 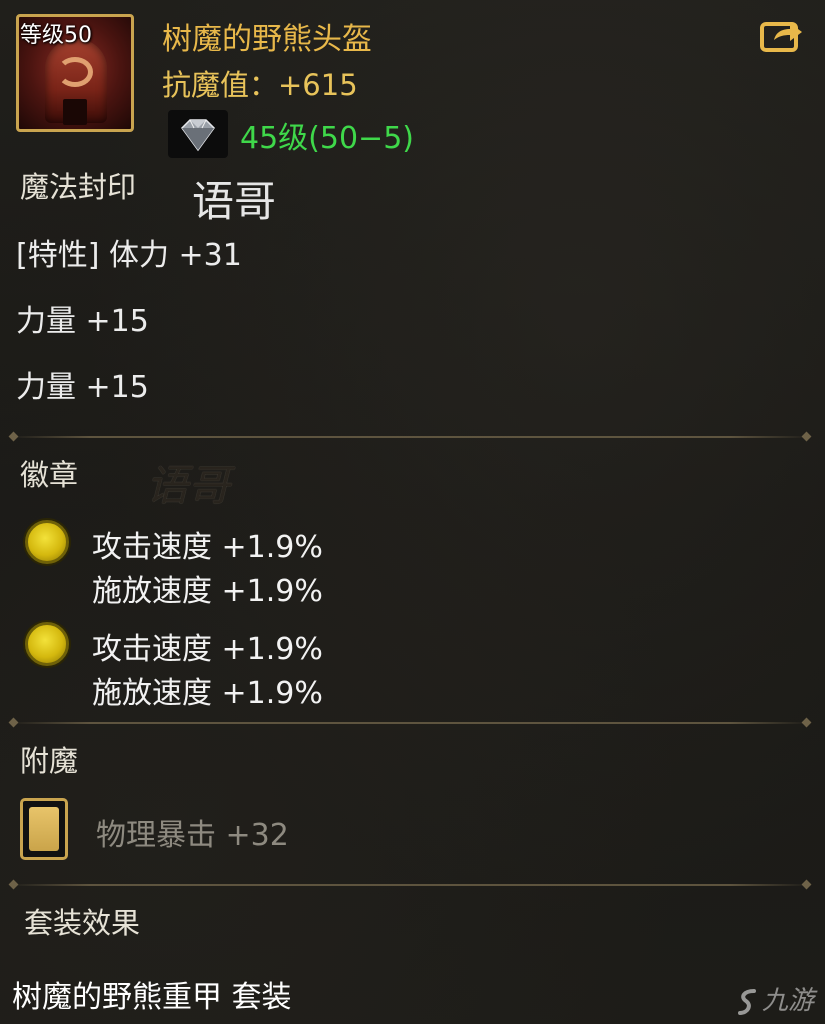 What do you see at coordinates (192, 835) in the screenshot?
I see `enchant-effect: 物理暴击 +32` at bounding box center [192, 835].